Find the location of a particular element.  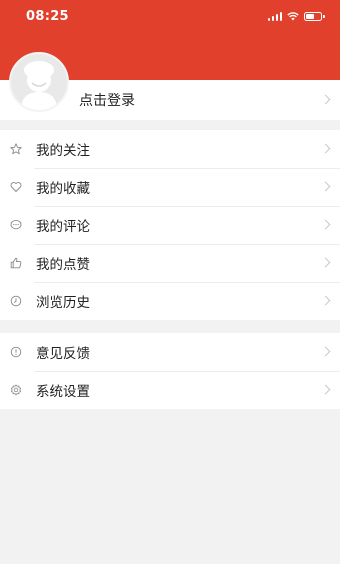

comment-icon is located at coordinates (16, 225).